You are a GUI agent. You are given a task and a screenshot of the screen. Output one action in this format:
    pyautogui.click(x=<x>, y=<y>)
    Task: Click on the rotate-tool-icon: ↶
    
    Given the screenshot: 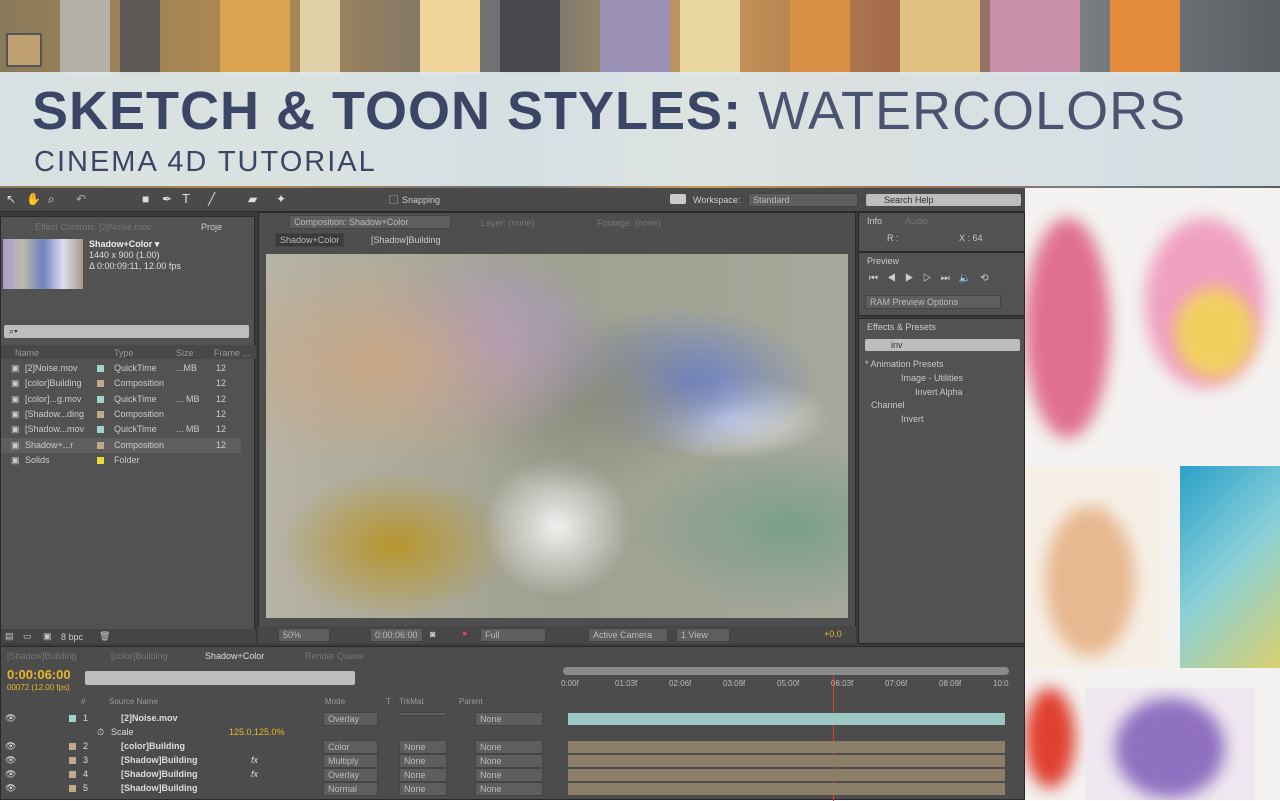 What is the action you would take?
    pyautogui.click(x=81, y=199)
    